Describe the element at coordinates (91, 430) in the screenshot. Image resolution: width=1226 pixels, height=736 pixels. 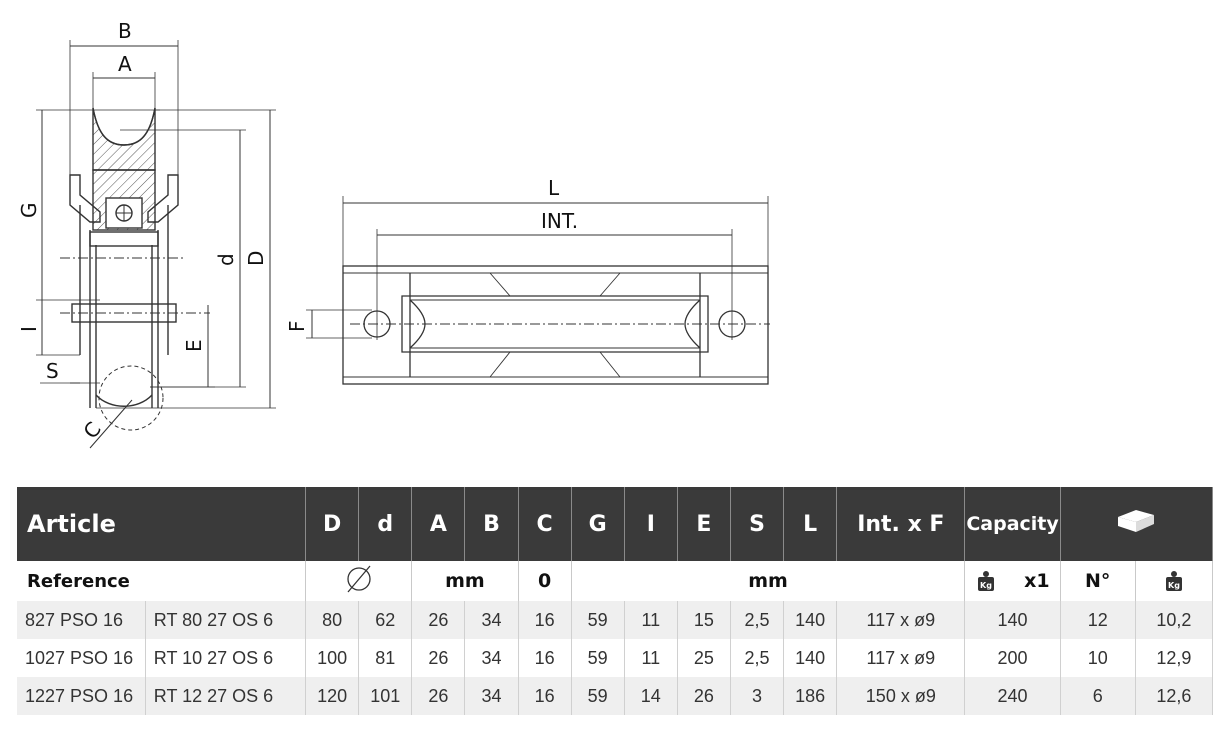
I see `dim-label-c: C` at that location.